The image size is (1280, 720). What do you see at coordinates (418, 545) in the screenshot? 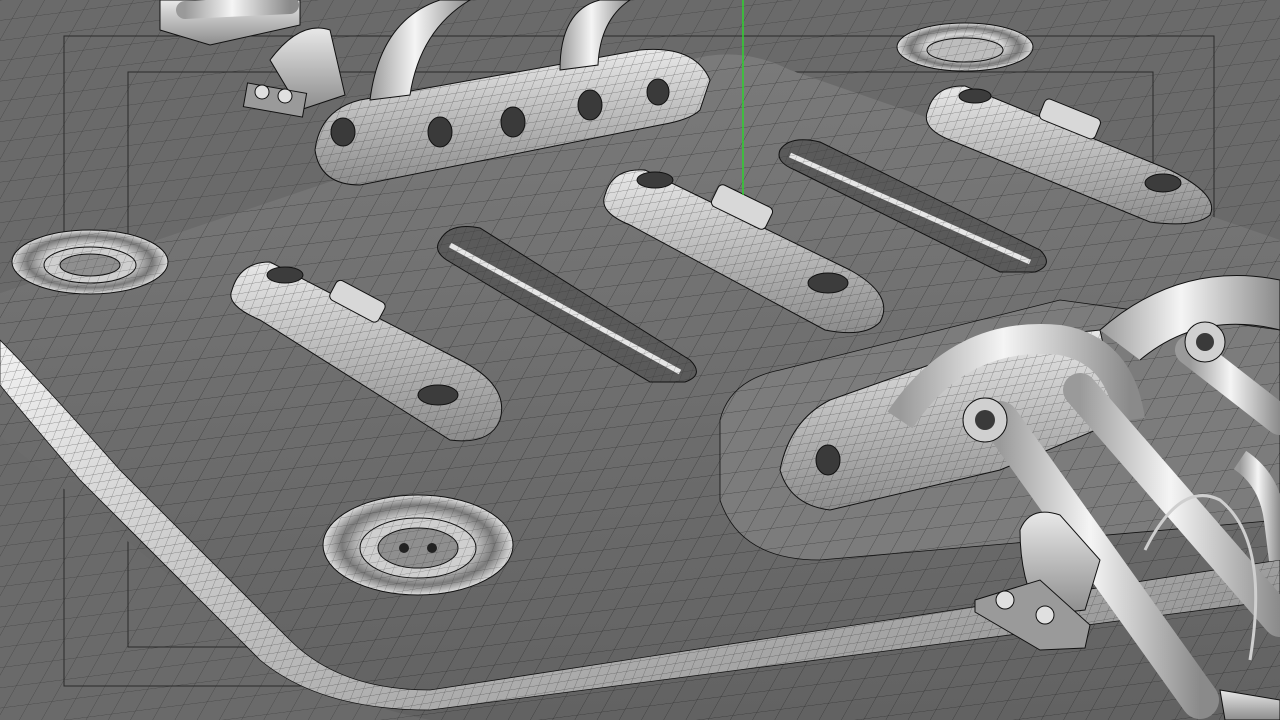
I see `bolt-socket-front` at bounding box center [418, 545].